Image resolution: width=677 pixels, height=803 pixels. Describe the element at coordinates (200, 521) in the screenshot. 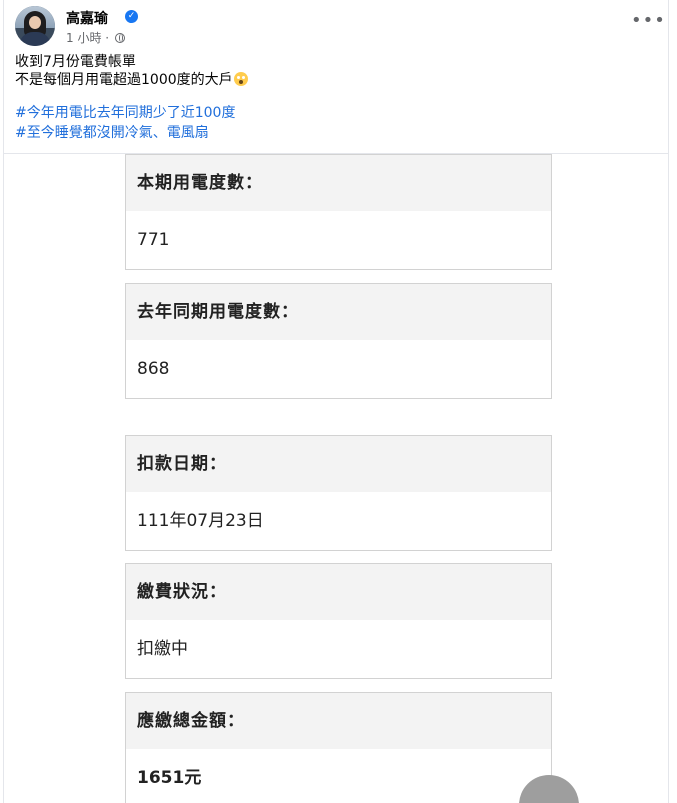

I see `bill-card-value: 111年07月23日` at that location.